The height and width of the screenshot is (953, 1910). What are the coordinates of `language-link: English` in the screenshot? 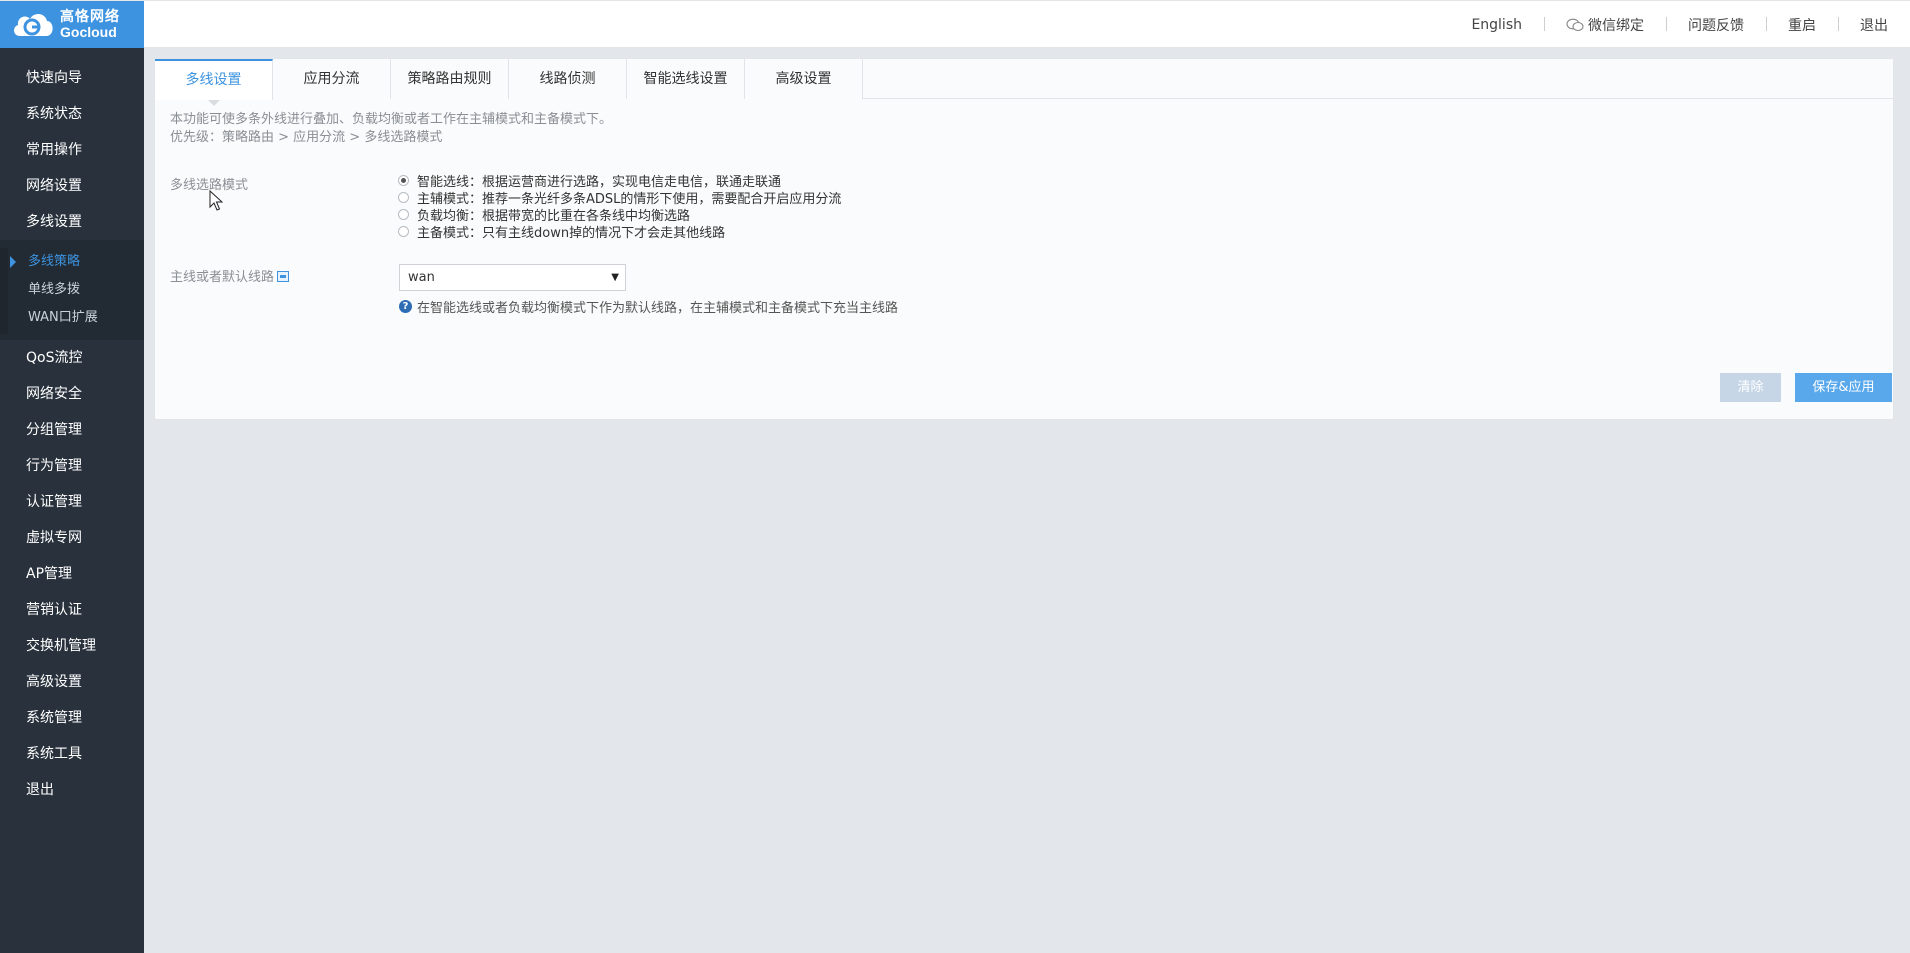 It's located at (1496, 25).